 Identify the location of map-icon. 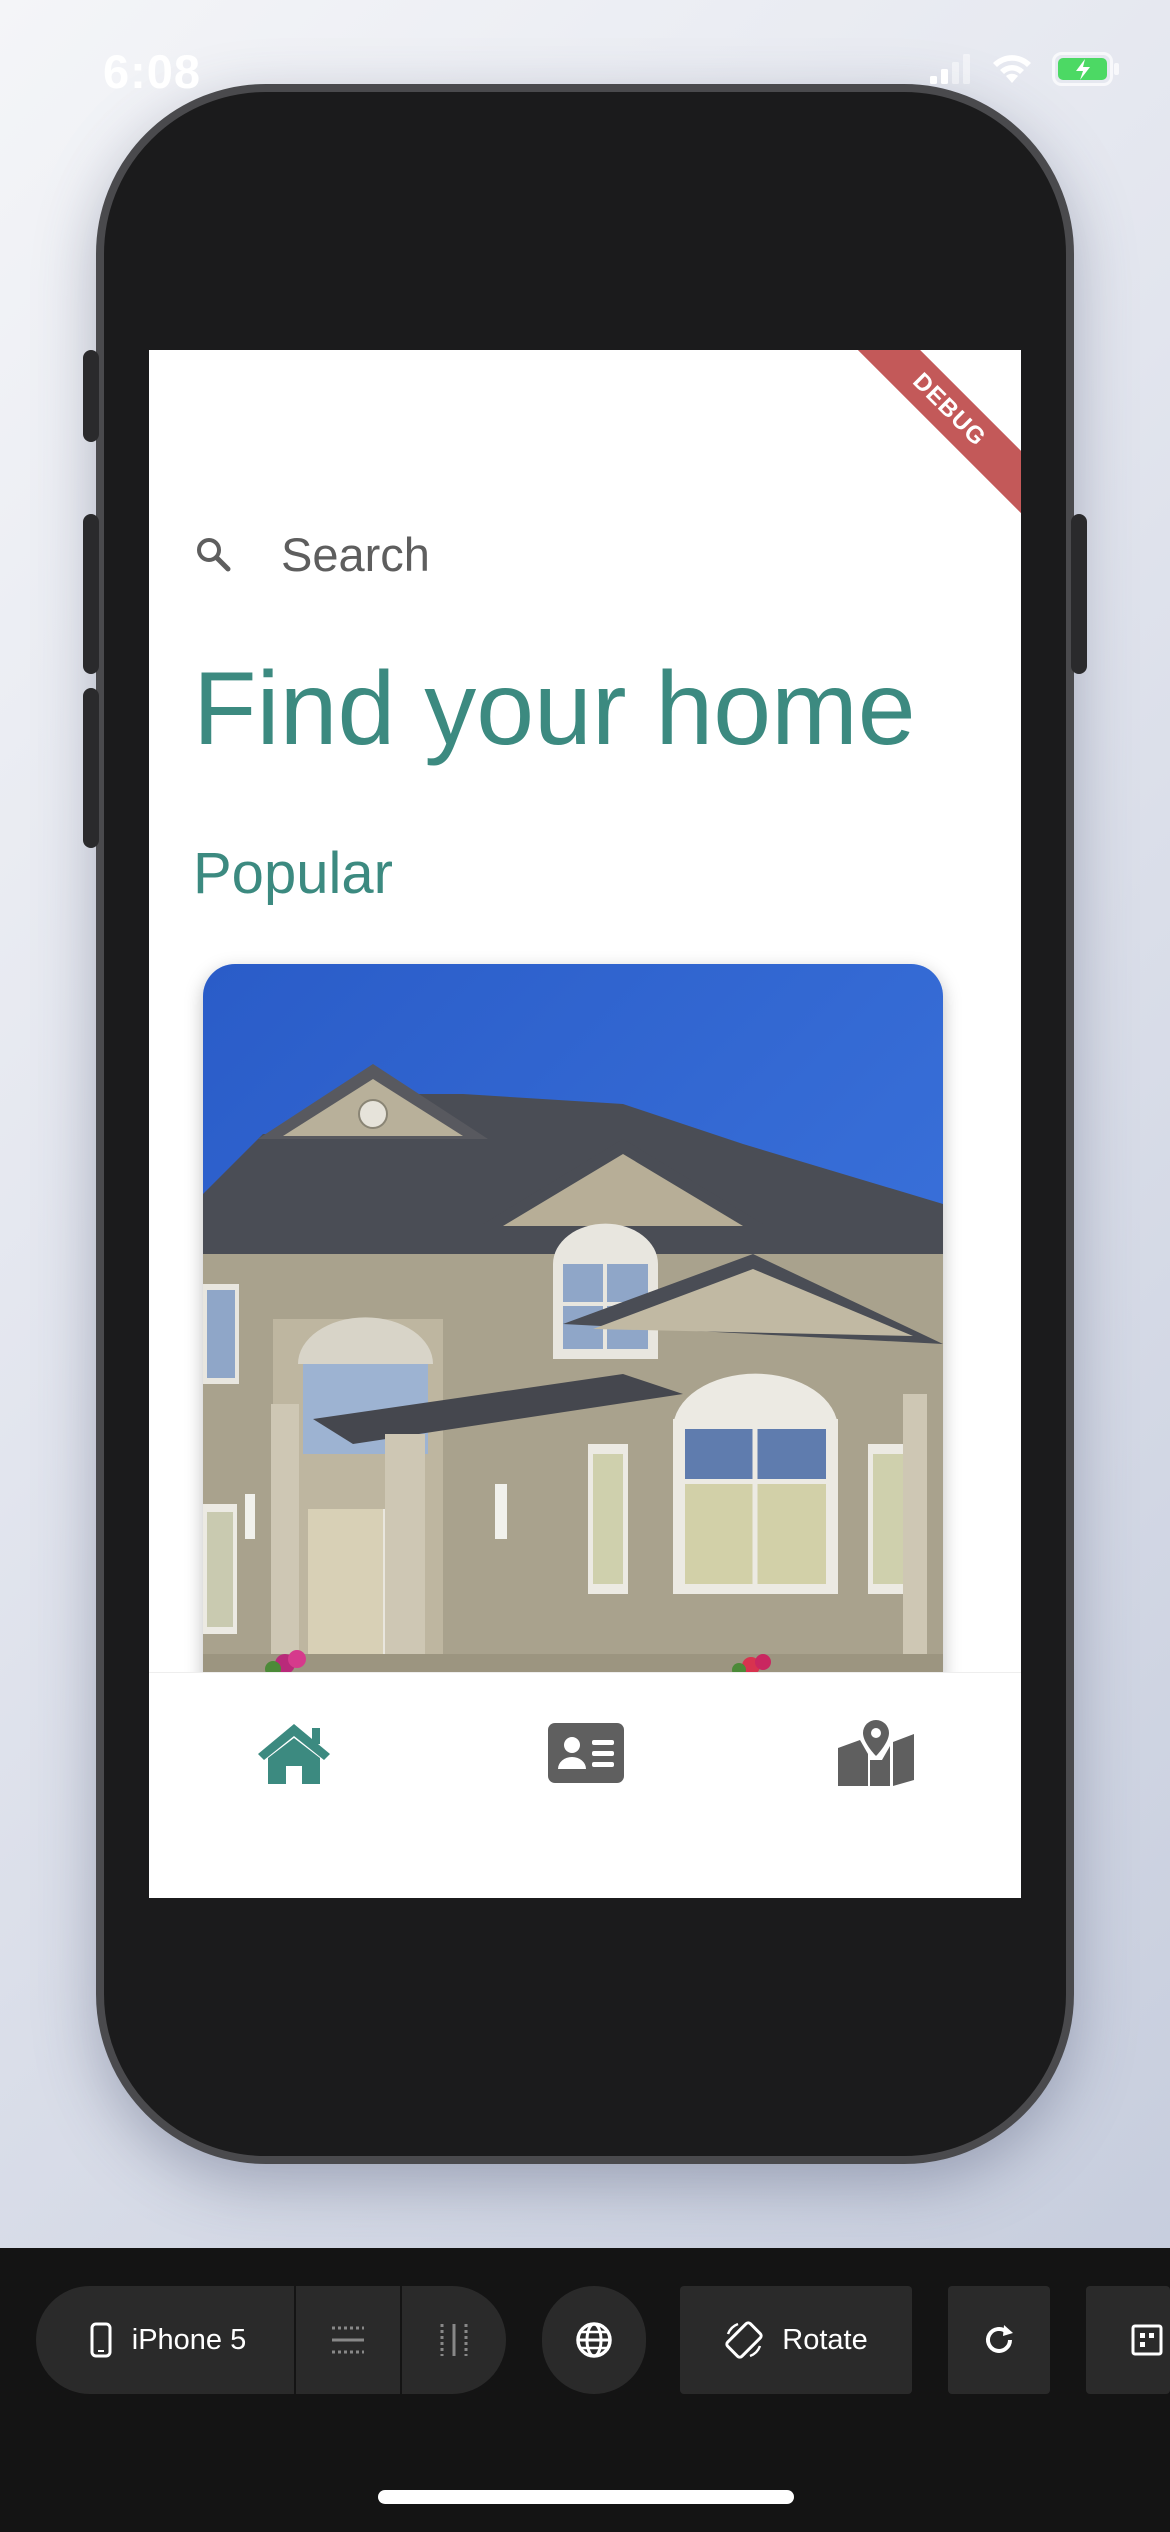
(876, 1753).